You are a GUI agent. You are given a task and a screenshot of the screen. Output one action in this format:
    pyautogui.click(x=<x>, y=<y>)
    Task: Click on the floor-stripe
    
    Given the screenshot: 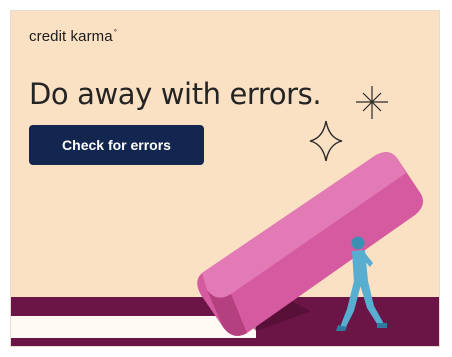 What is the action you would take?
    pyautogui.click(x=133, y=327)
    